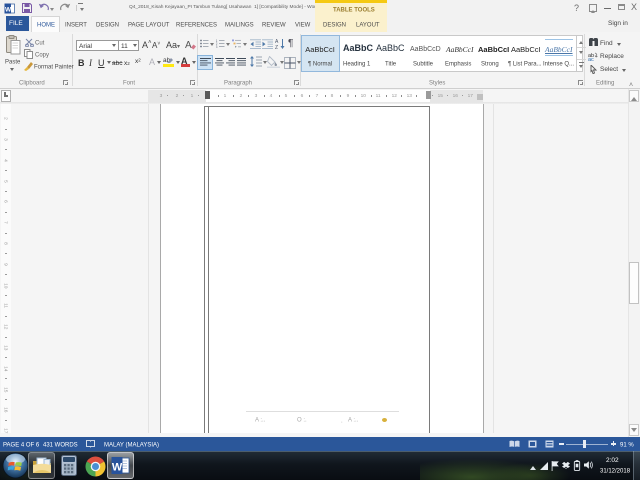 This screenshot has width=640, height=480. What do you see at coordinates (276, 47) in the screenshot?
I see `svg-text: Z` at bounding box center [276, 47].